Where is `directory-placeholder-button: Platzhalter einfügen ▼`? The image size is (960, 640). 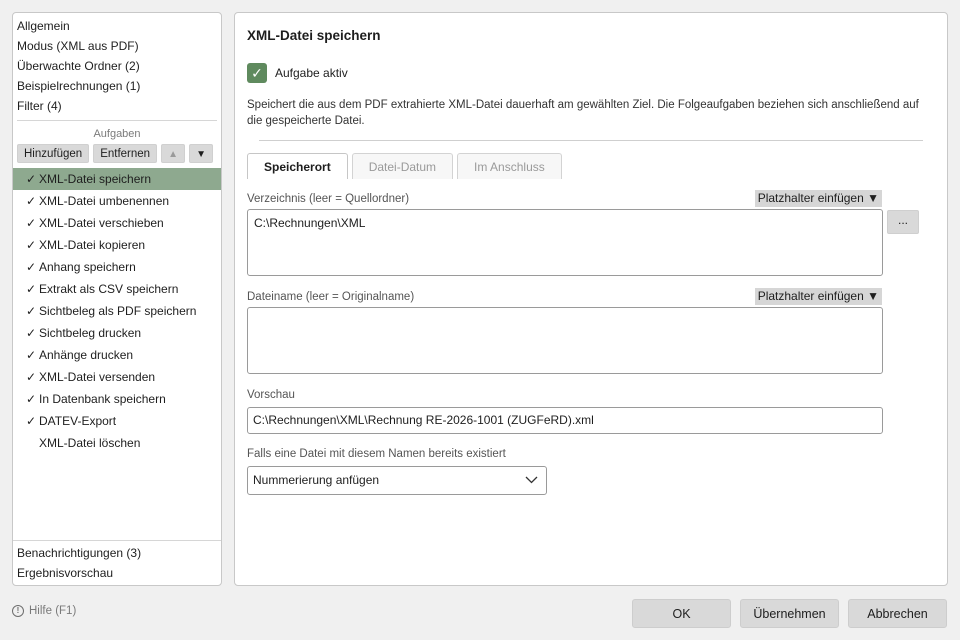
directory-placeholder-button: Platzhalter einfügen ▼ is located at coordinates (818, 198).